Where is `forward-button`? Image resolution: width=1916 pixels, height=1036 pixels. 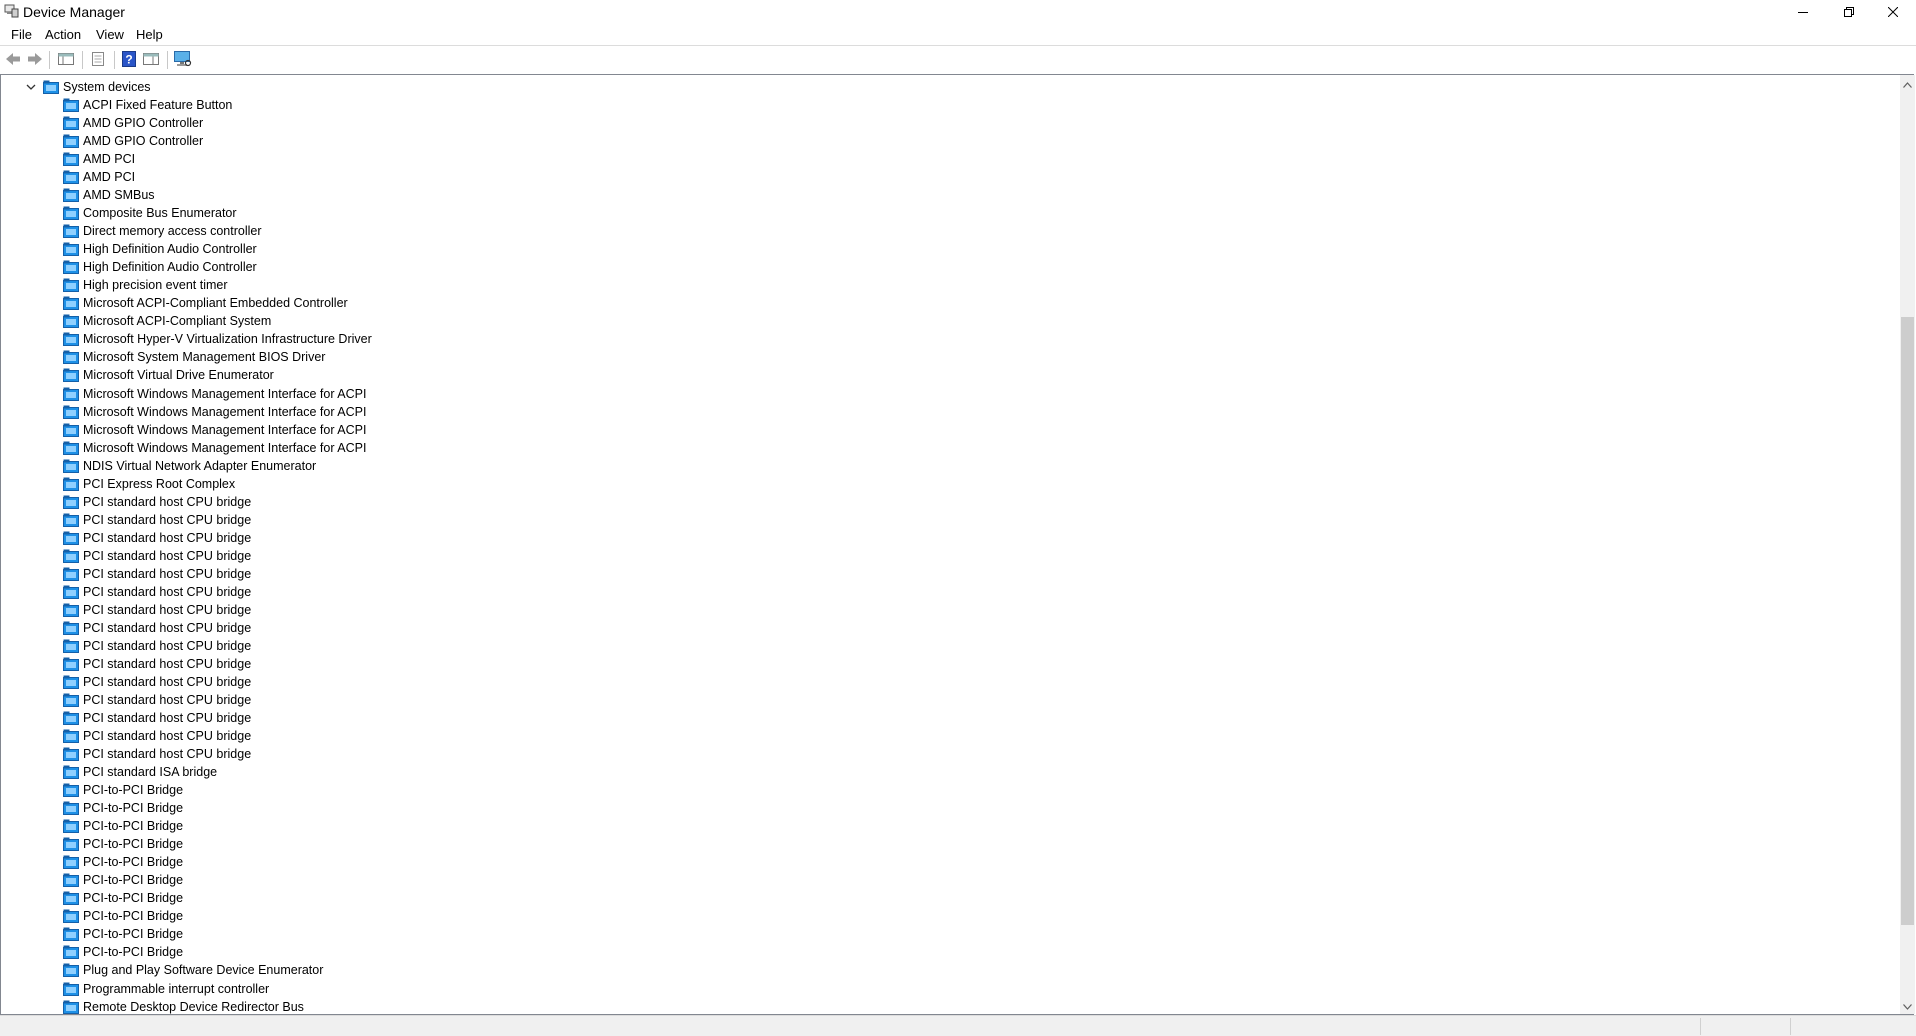
forward-button is located at coordinates (35, 60).